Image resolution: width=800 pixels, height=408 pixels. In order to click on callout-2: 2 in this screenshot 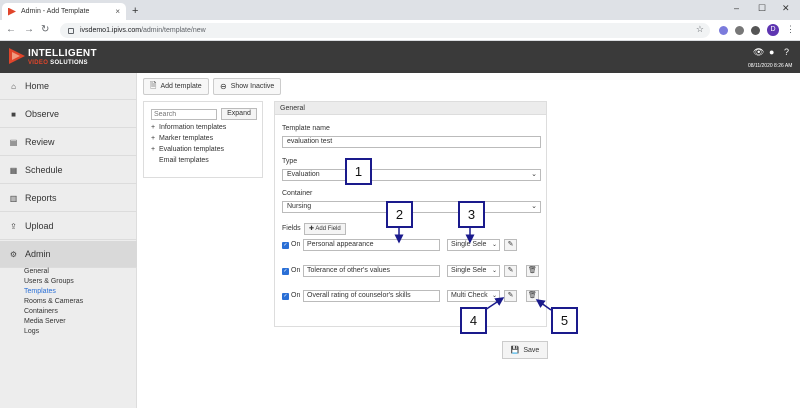, I will do `click(399, 214)`.